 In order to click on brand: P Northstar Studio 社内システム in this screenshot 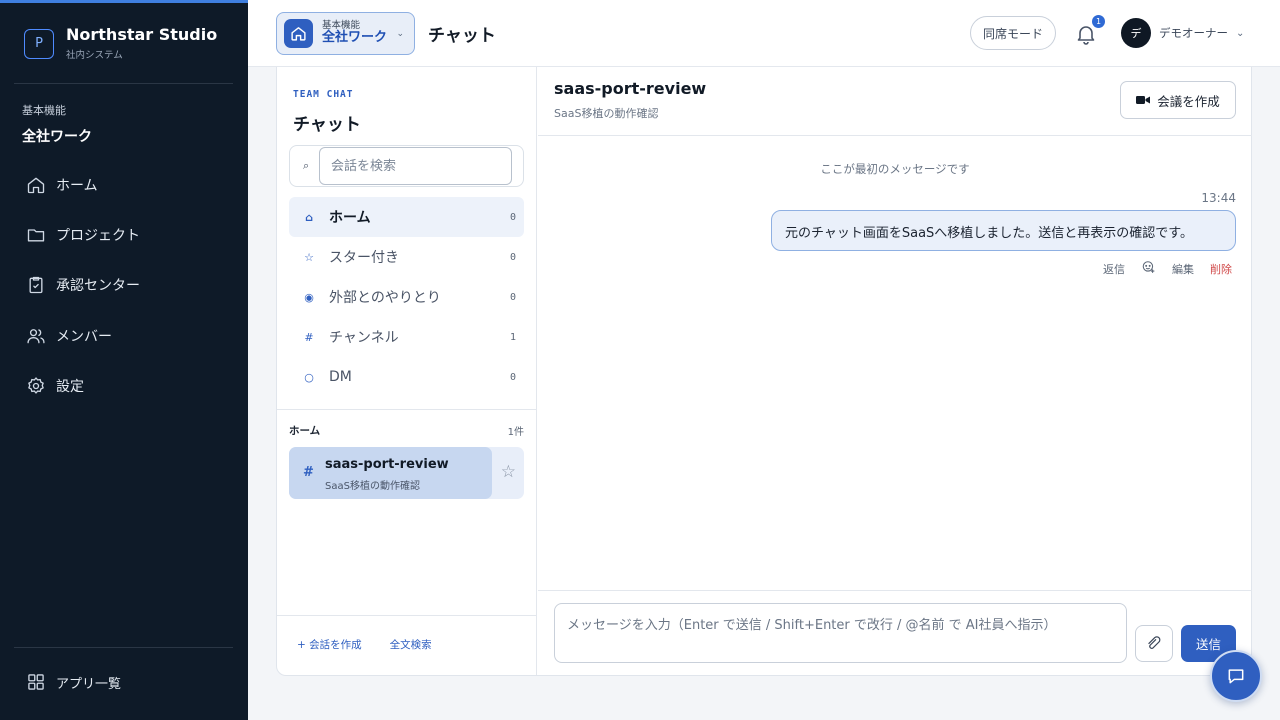, I will do `click(120, 43)`.